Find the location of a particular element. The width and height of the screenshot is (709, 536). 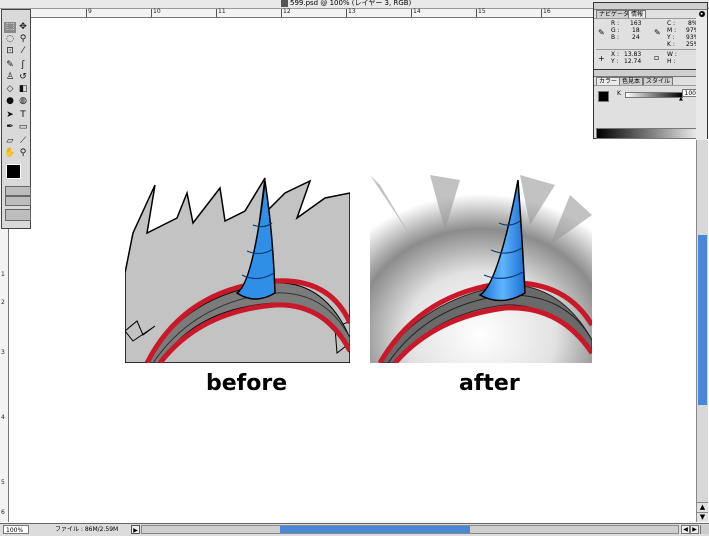

vertical-scrollbar: ▲ ▼ is located at coordinates (702, 331).